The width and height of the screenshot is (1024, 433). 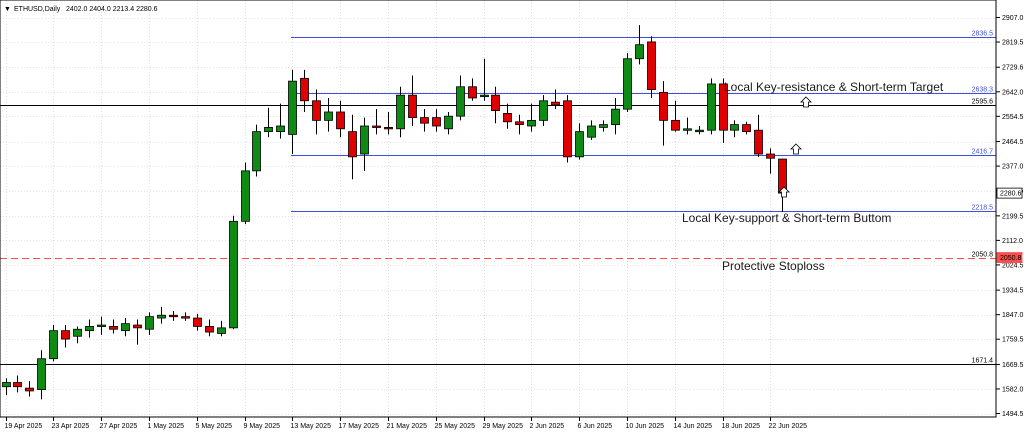 I want to click on stoploss-price-label: 2050.8, so click(x=1011, y=258).